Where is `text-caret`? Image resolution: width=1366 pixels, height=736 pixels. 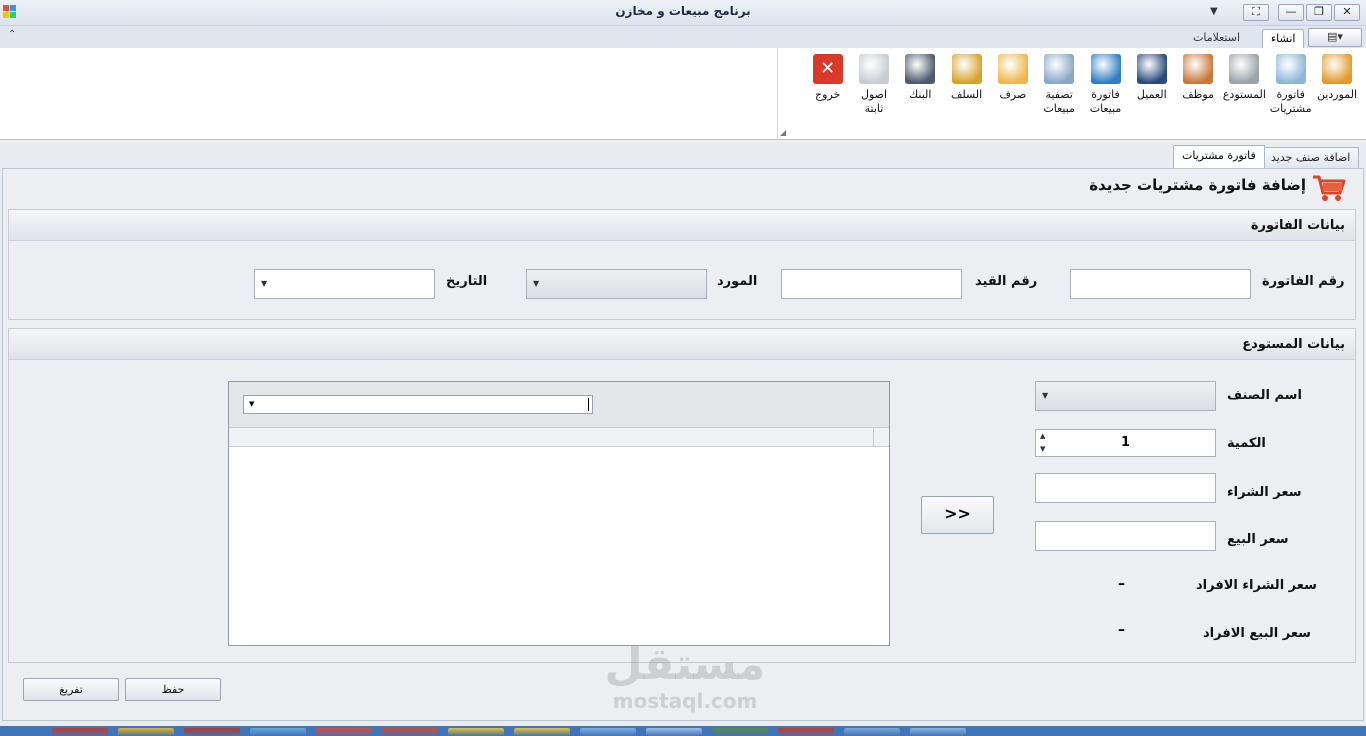 text-caret is located at coordinates (588, 404).